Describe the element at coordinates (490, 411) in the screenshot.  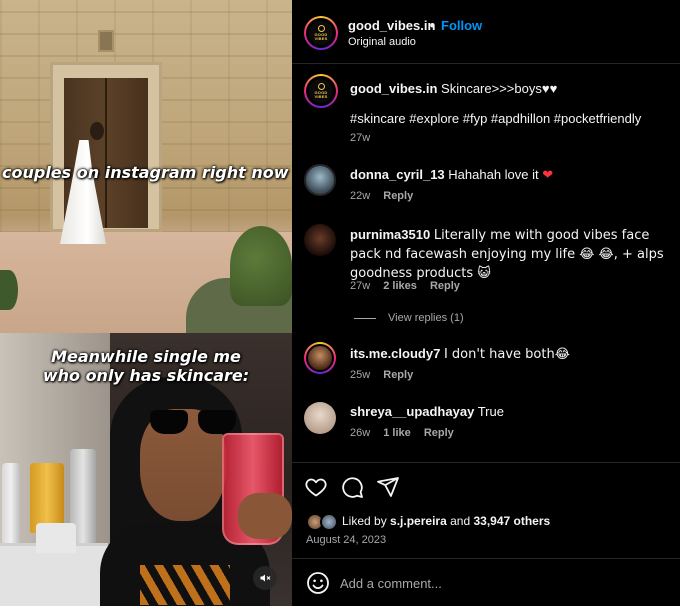
I see `comment-text: True` at that location.